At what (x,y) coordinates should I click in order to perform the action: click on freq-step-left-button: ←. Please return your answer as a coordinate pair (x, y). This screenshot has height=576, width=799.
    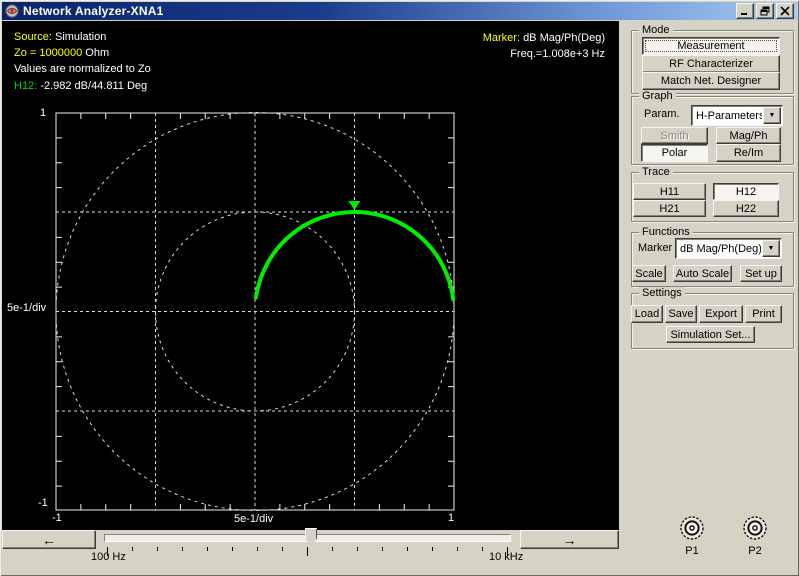
    Looking at the image, I should click on (49, 539).